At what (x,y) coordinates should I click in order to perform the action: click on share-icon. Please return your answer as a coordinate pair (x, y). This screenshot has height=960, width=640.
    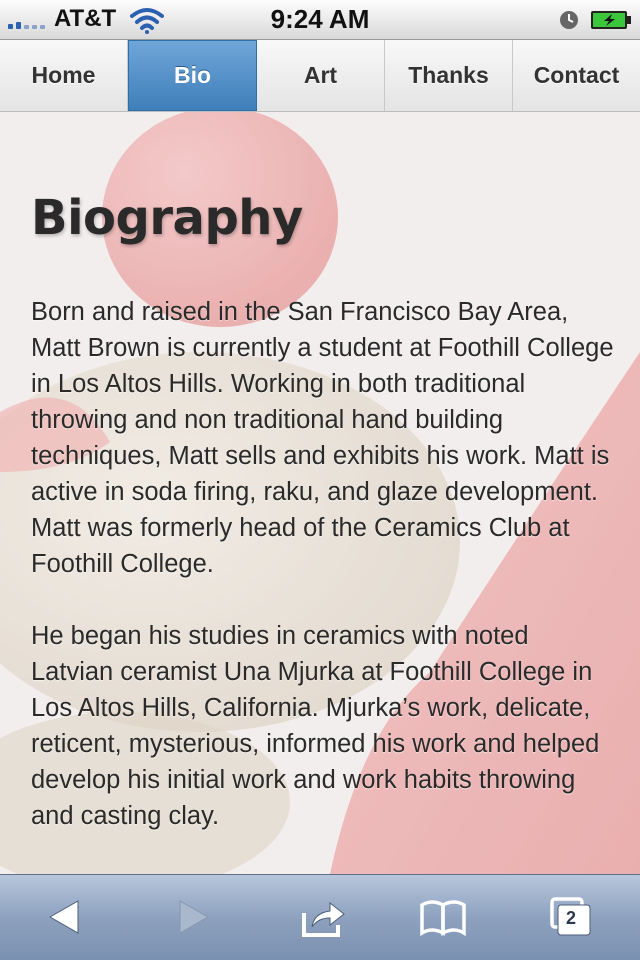
    Looking at the image, I should click on (323, 919).